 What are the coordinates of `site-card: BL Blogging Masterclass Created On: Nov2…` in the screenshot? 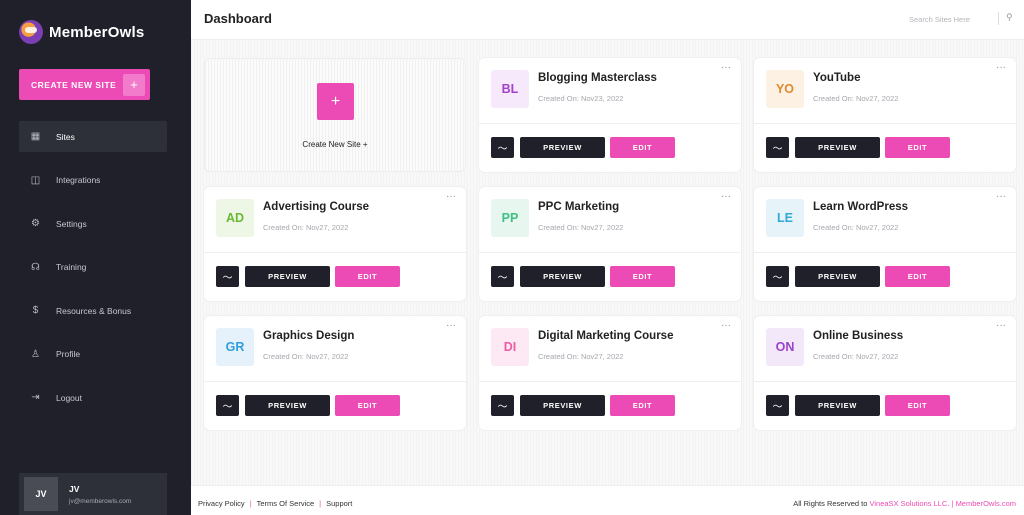 It's located at (610, 115).